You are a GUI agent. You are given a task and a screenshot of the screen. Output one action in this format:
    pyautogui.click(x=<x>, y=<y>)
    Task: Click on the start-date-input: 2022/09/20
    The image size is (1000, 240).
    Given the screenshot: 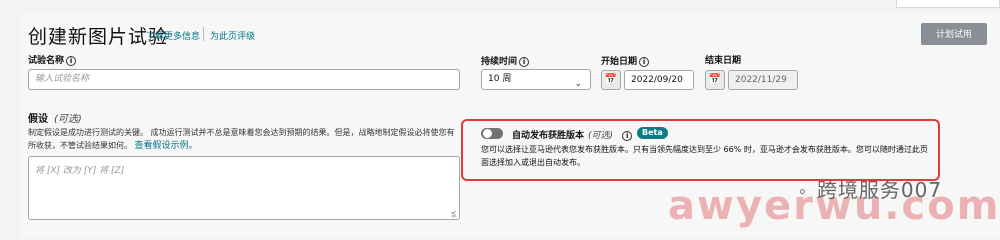 What is the action you would take?
    pyautogui.click(x=659, y=80)
    